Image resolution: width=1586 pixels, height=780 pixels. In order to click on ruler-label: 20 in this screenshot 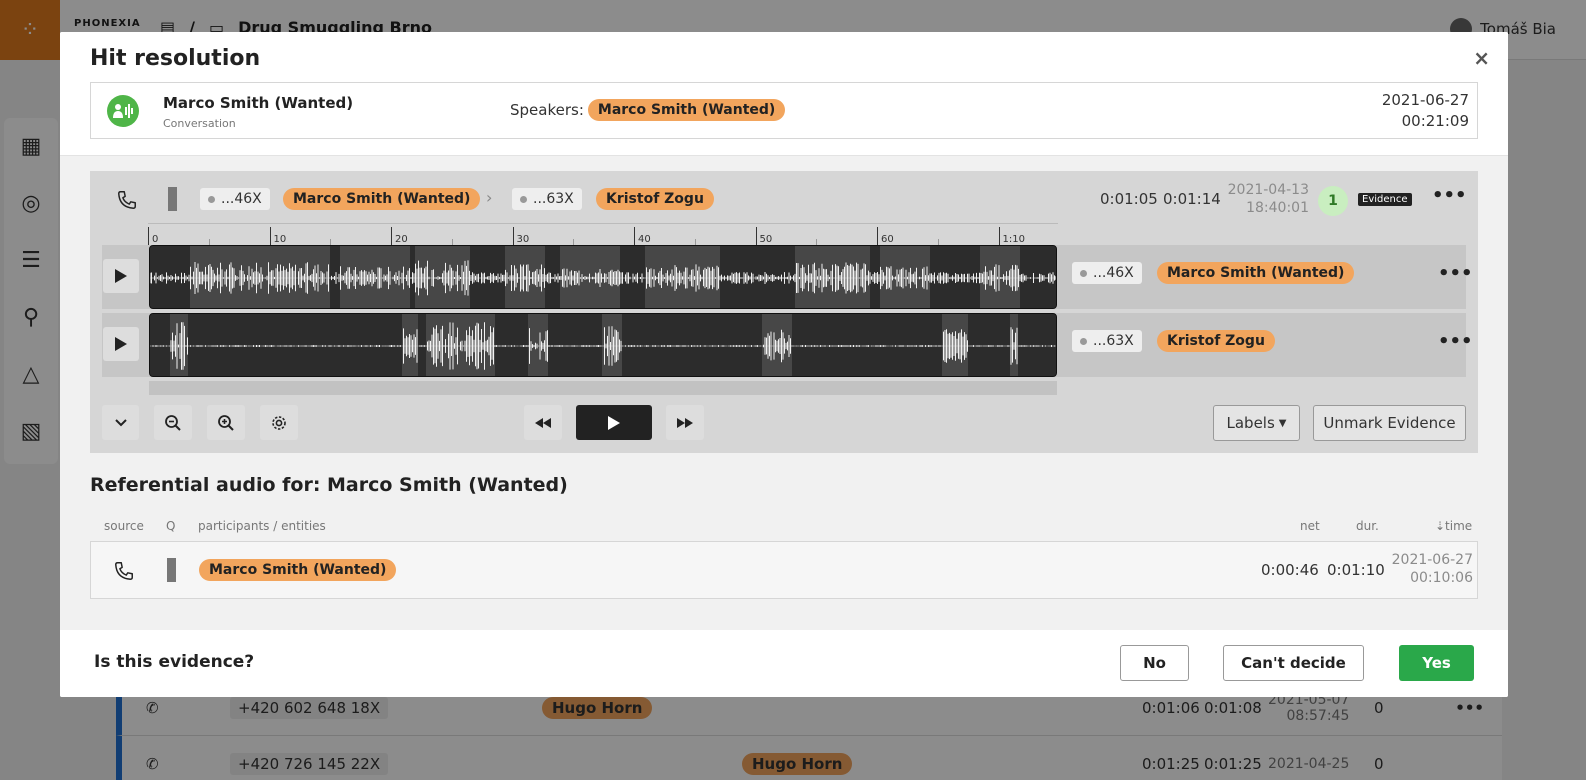, I will do `click(401, 239)`.